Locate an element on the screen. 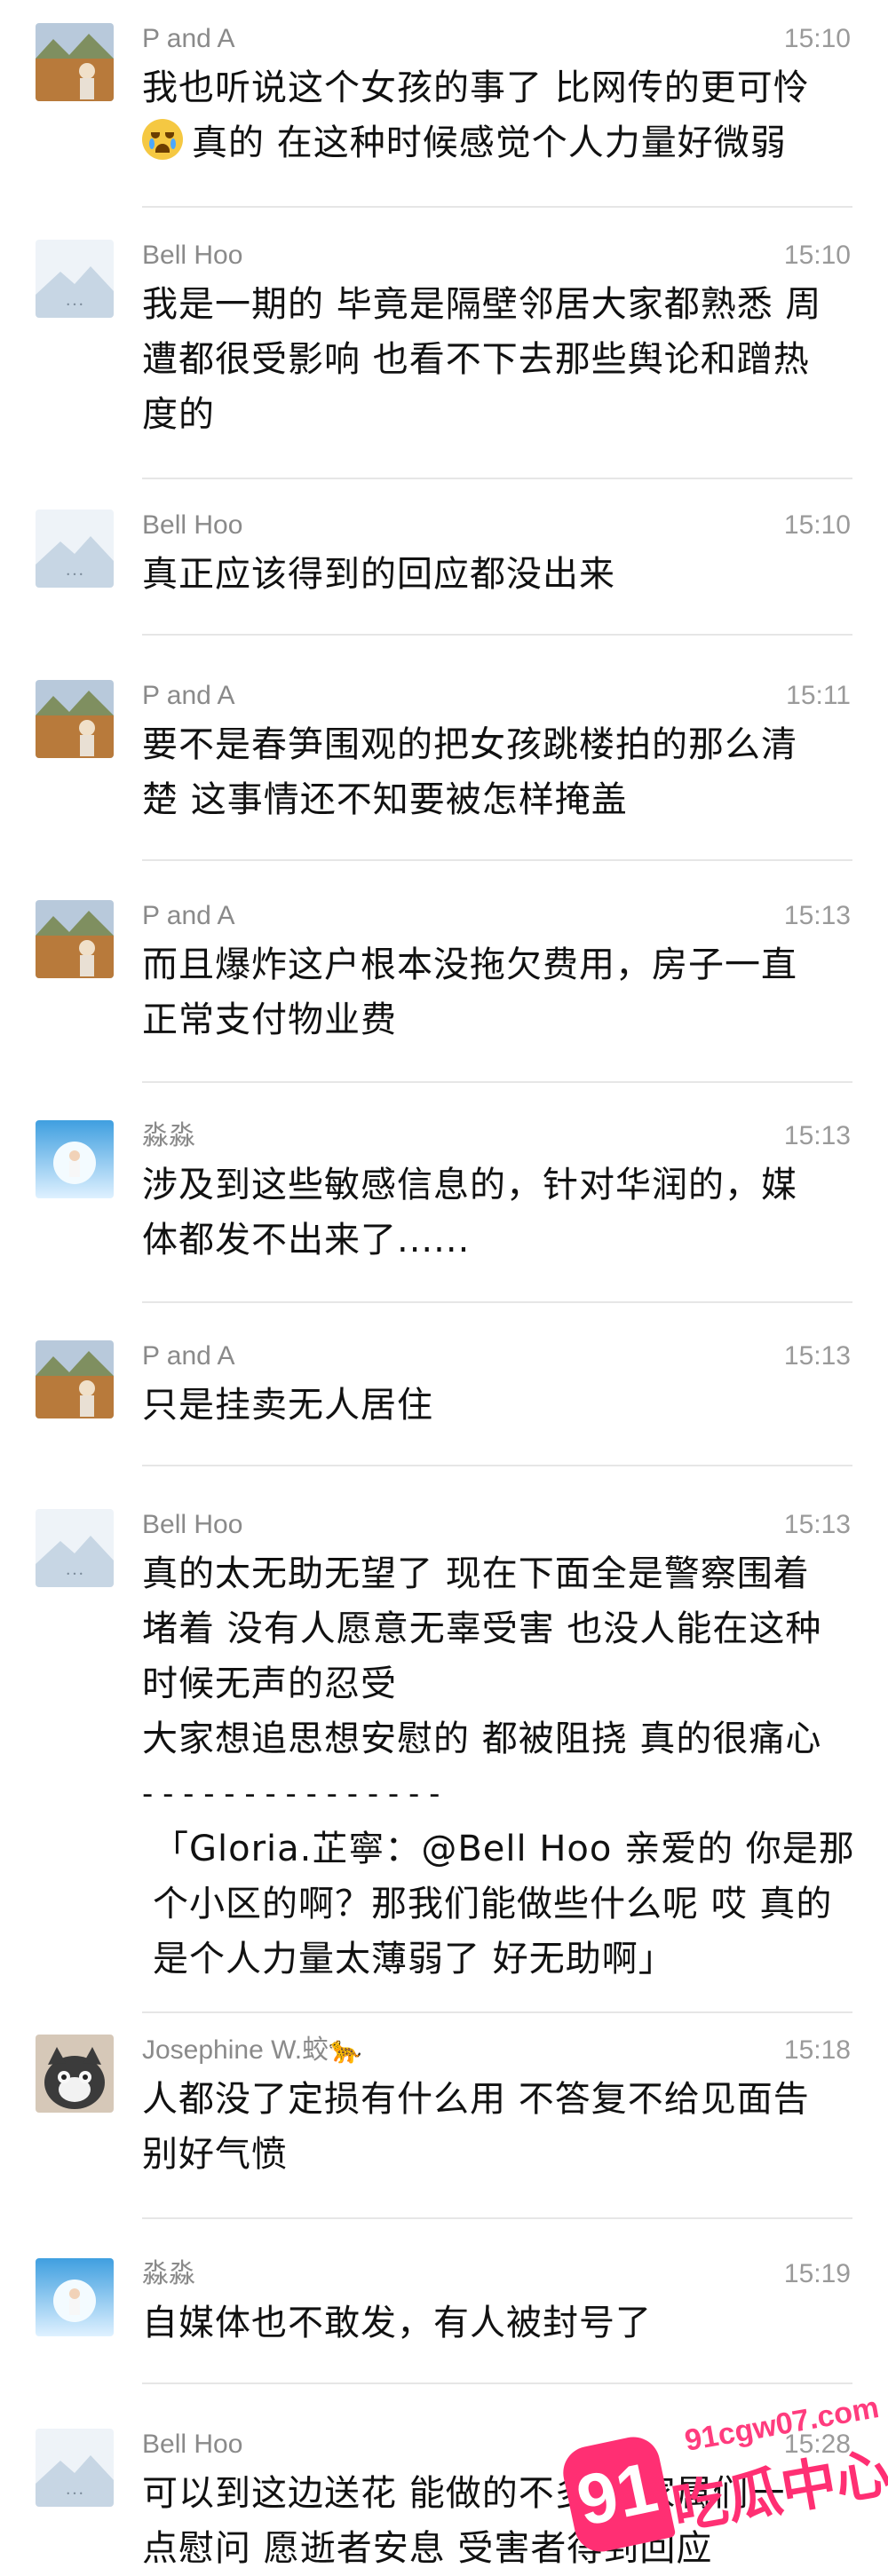 This screenshot has width=888, height=2576. message-line: 自媒体也不敢发，有人被封号了 is located at coordinates (397, 2323).